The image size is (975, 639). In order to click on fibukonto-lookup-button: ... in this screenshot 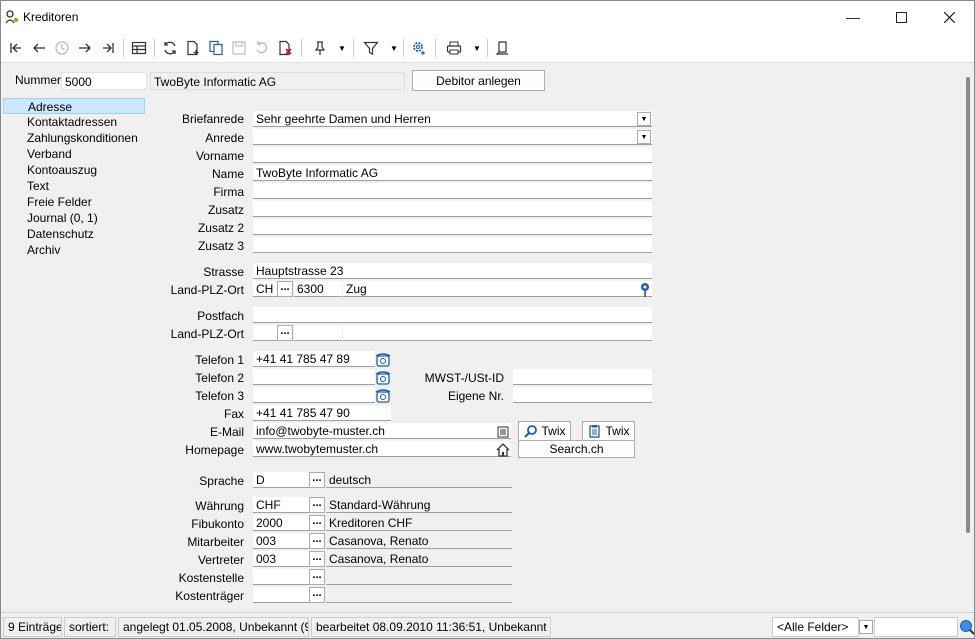, I will do `click(317, 523)`.